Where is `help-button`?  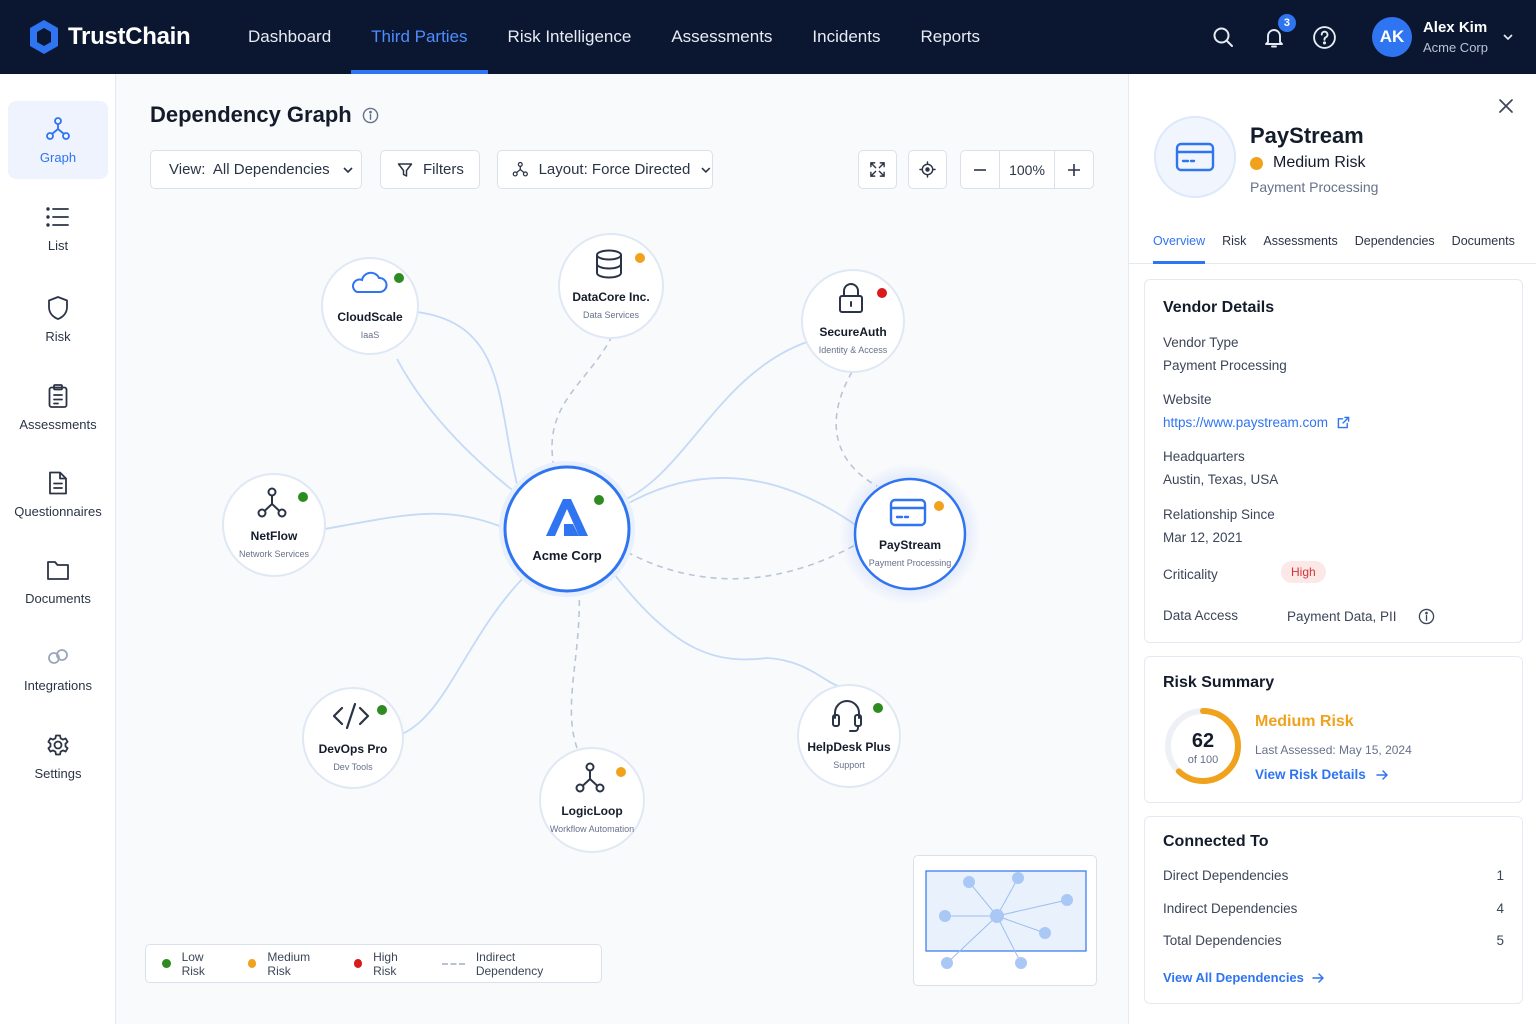
help-button is located at coordinates (1325, 37).